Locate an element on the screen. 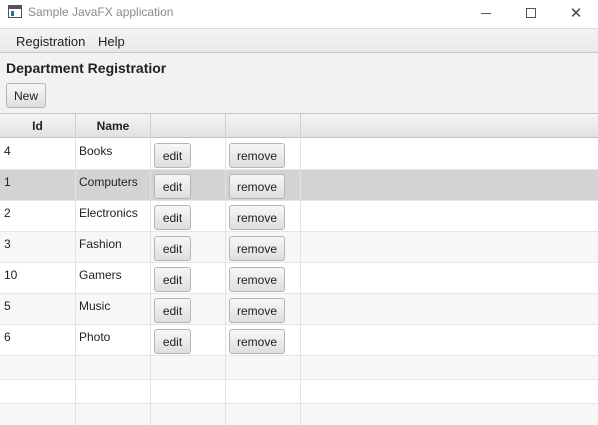 This screenshot has width=598, height=425. id-cell: 1 is located at coordinates (38, 185).